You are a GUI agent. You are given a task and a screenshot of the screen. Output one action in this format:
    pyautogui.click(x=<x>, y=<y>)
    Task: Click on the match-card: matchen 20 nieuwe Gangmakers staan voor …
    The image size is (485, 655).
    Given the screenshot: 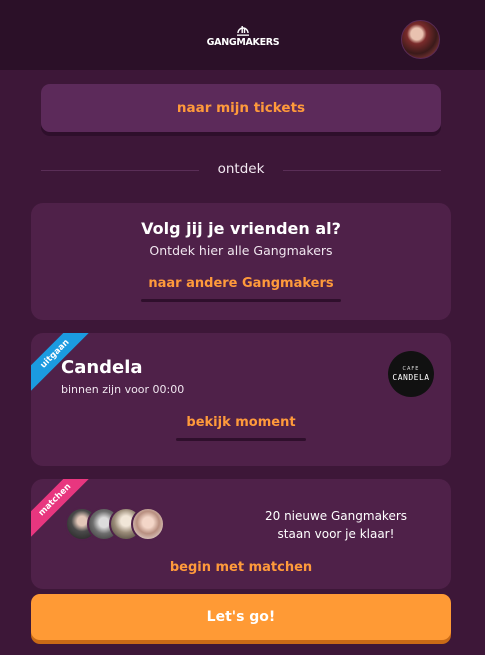 What is the action you would take?
    pyautogui.click(x=241, y=534)
    